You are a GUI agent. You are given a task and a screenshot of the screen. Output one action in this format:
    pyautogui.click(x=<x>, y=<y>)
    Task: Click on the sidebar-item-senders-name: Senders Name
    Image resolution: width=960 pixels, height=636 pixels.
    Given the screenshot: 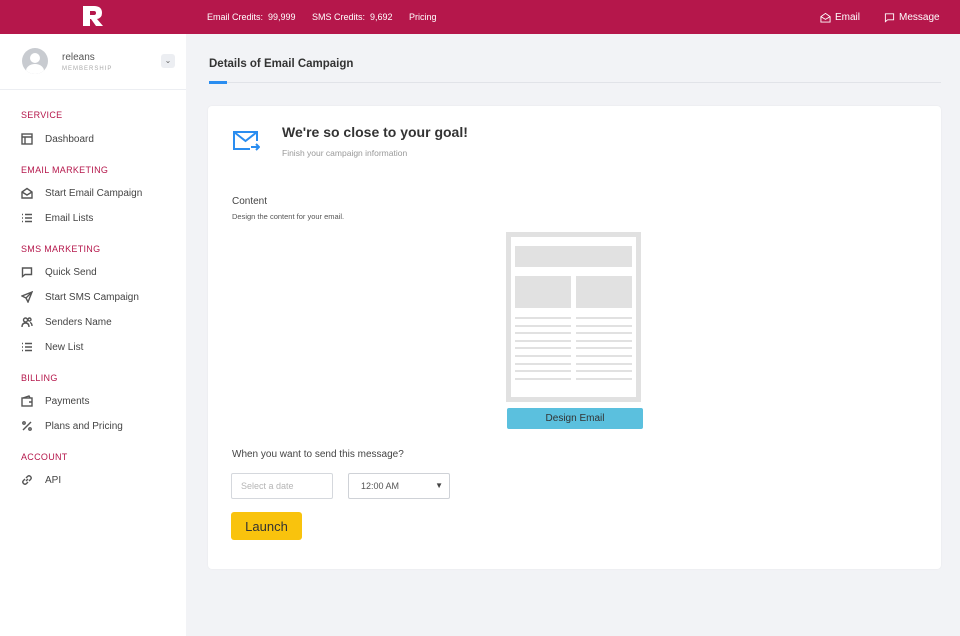 What is the action you would take?
    pyautogui.click(x=100, y=322)
    